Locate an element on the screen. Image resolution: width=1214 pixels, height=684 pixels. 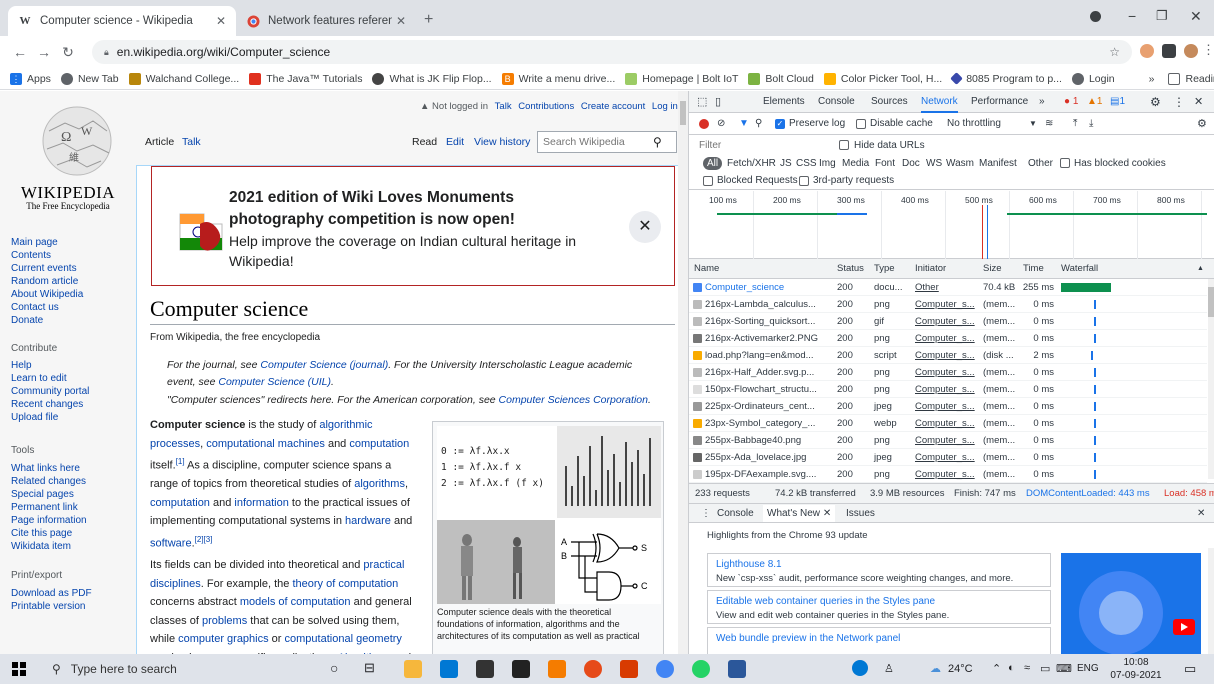
people-icon: ♙ is located at coordinates (889, 668).